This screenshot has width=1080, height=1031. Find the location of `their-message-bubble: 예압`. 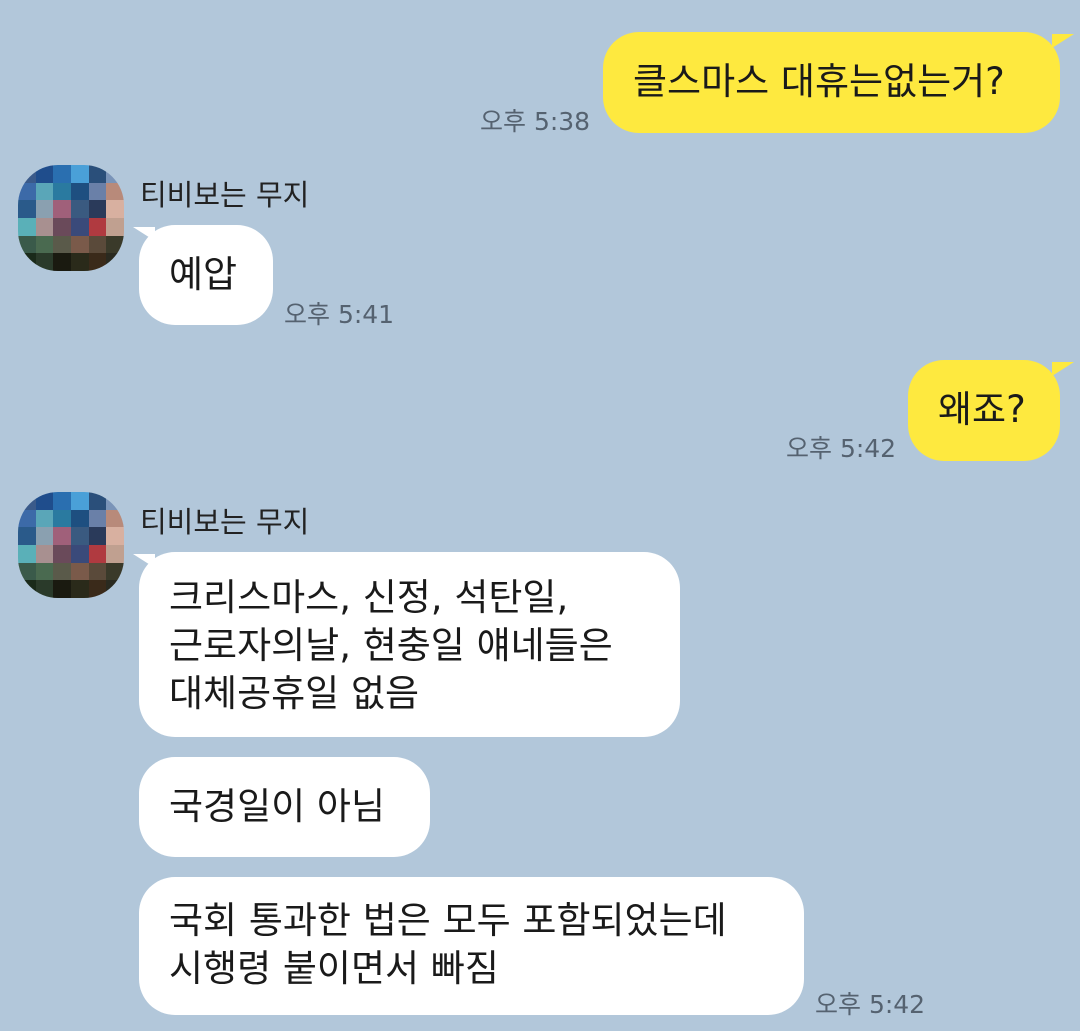

their-message-bubble: 예압 is located at coordinates (206, 275).